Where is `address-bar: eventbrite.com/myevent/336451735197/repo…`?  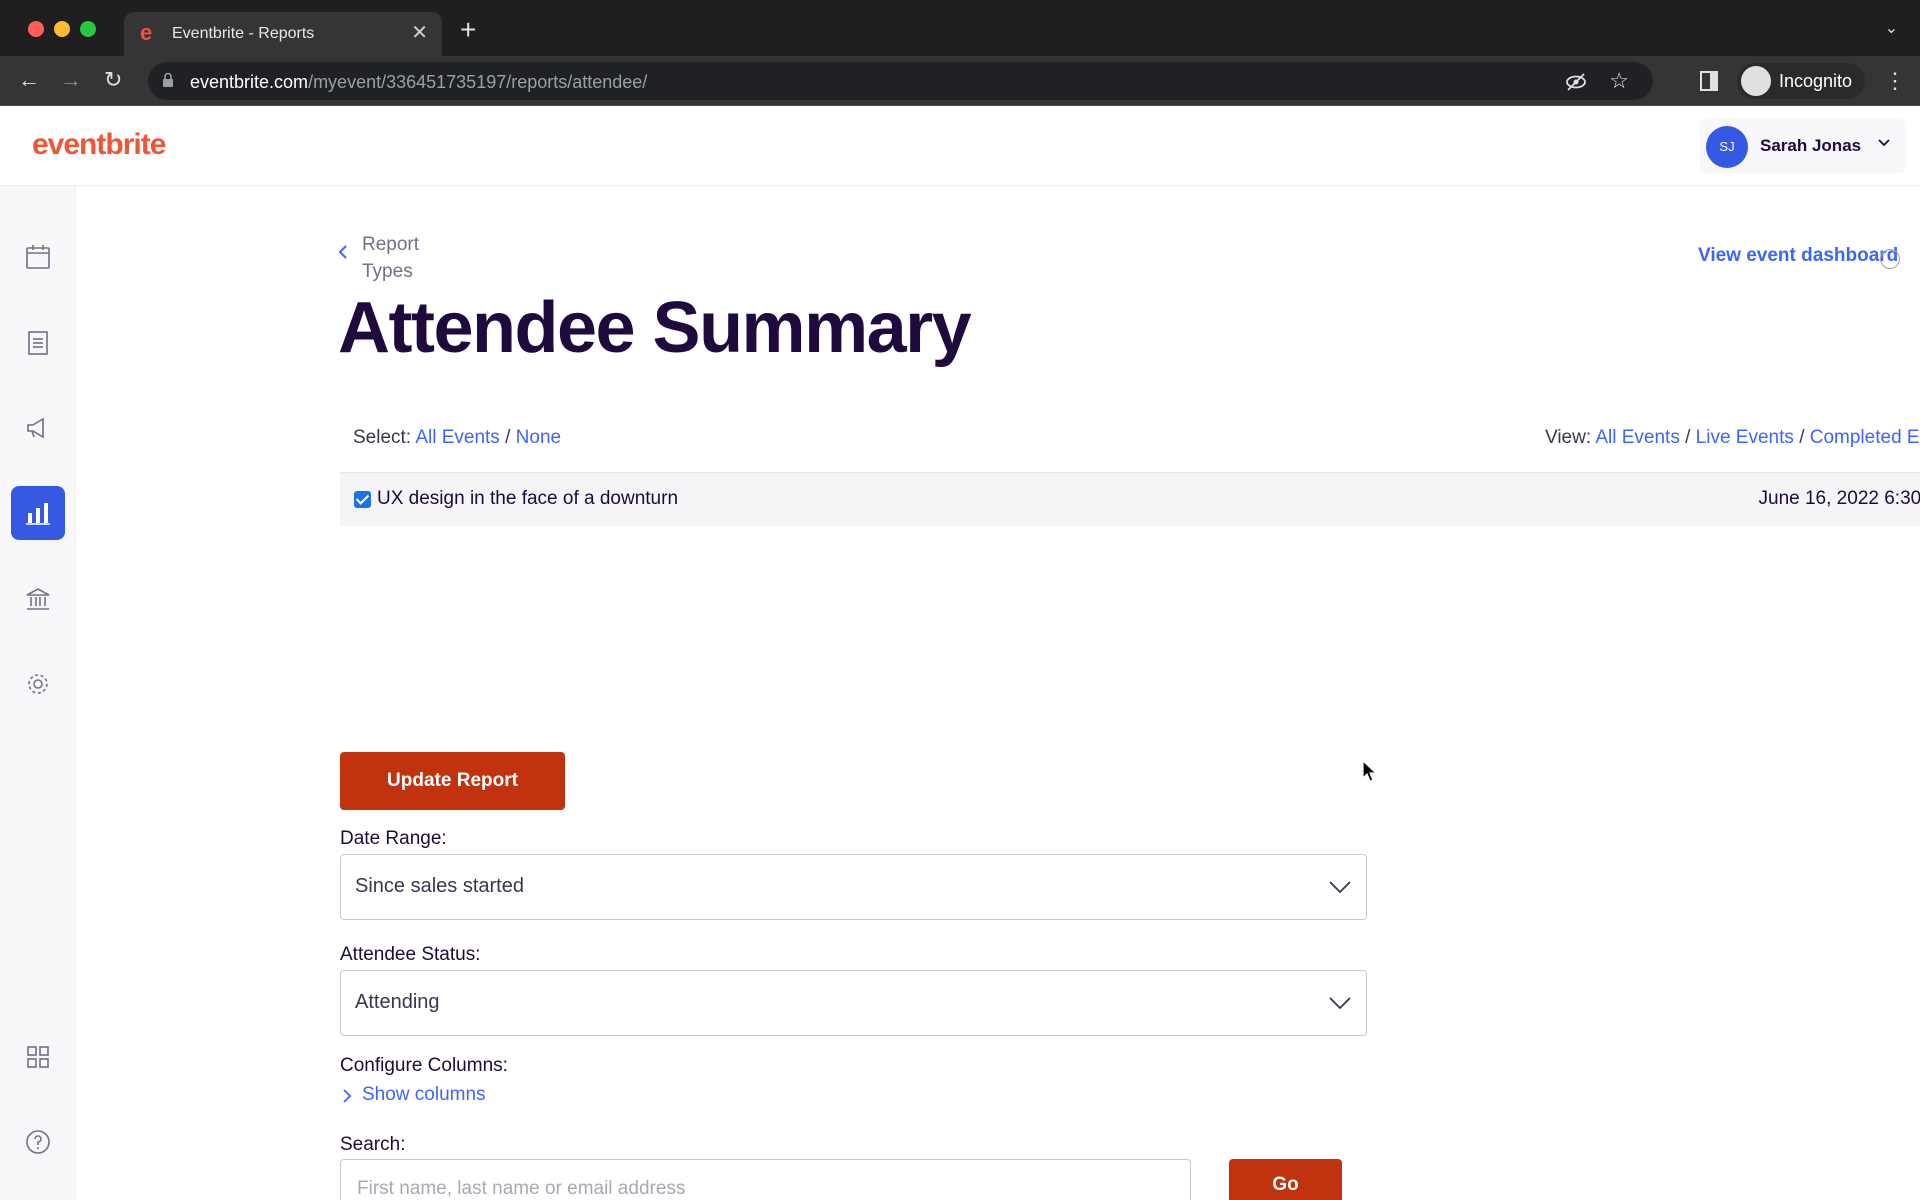 address-bar: eventbrite.com/myevent/336451735197/repo… is located at coordinates (900, 81).